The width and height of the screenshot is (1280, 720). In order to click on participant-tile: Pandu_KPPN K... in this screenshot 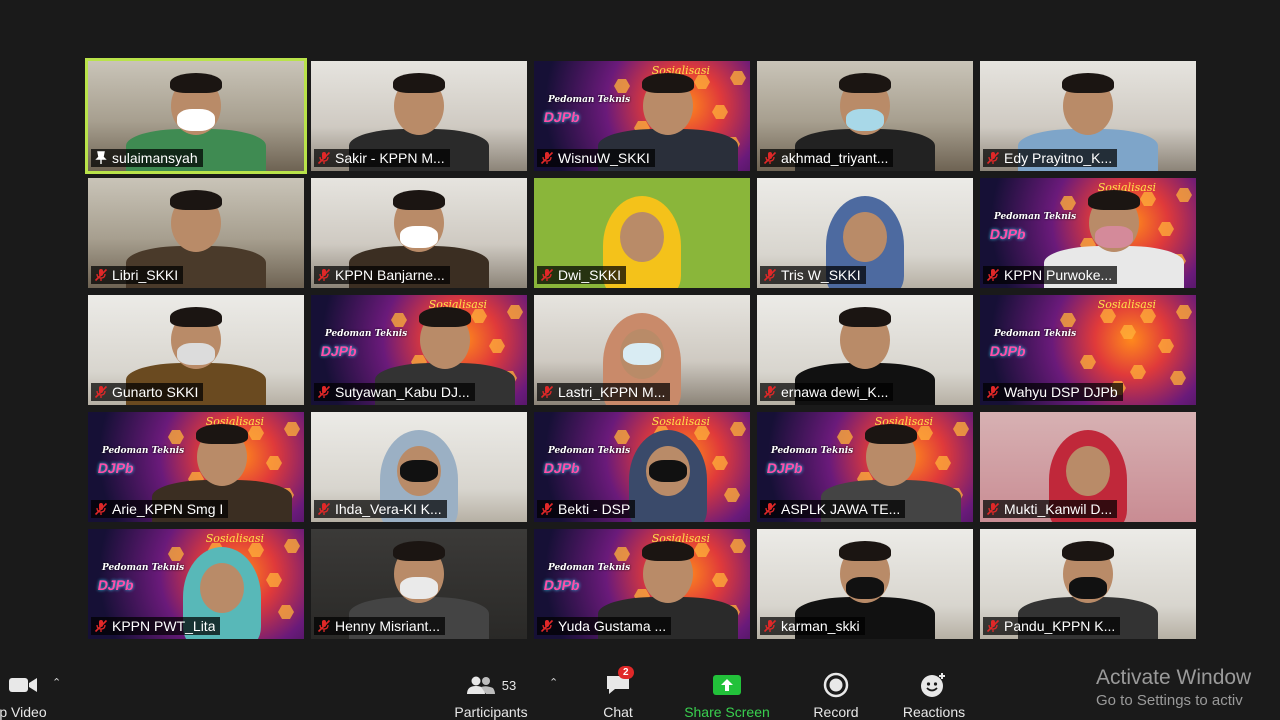, I will do `click(1088, 584)`.